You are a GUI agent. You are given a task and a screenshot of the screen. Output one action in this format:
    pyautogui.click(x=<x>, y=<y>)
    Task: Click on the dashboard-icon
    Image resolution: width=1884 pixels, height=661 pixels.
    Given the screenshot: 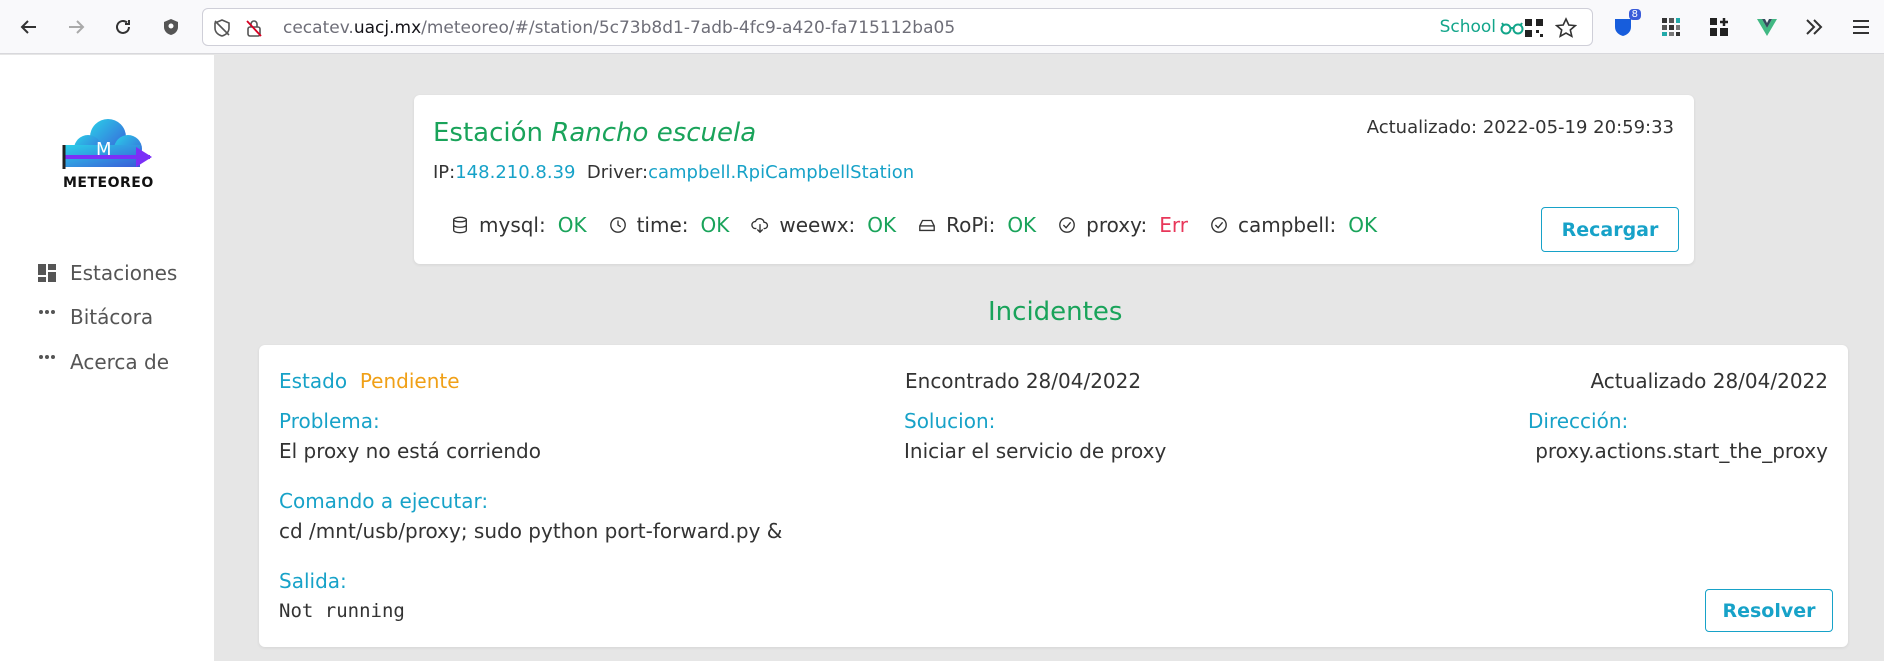 What is the action you would take?
    pyautogui.click(x=47, y=273)
    